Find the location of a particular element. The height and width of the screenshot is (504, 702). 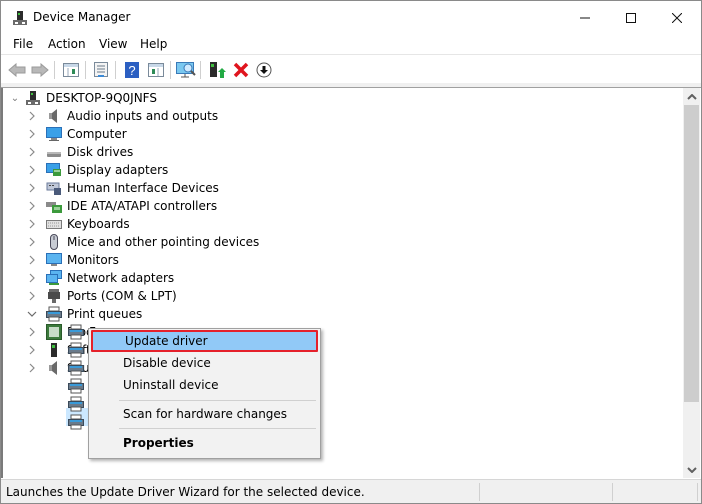

menu-action: Action is located at coordinates (67, 44).